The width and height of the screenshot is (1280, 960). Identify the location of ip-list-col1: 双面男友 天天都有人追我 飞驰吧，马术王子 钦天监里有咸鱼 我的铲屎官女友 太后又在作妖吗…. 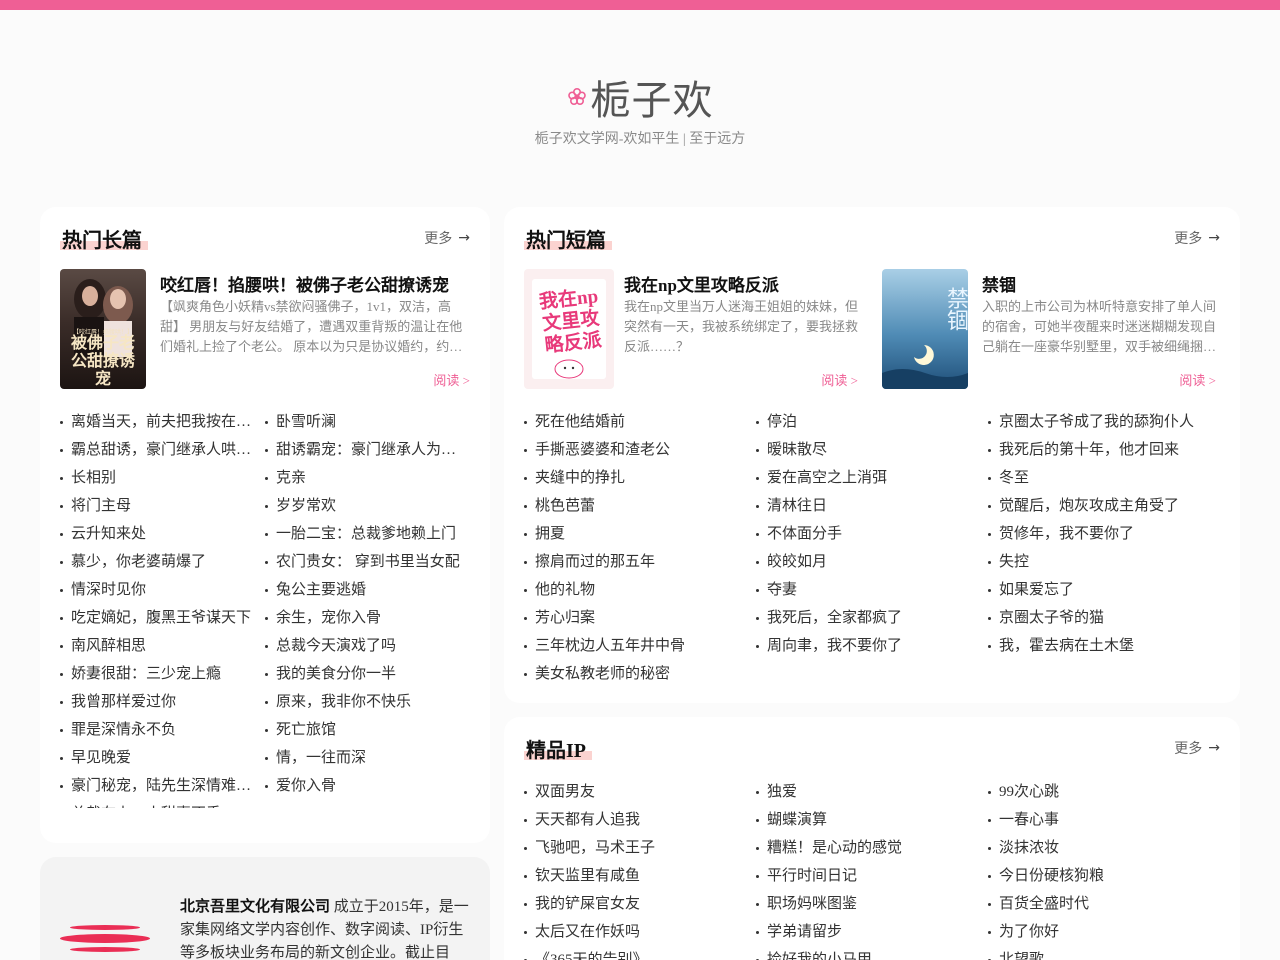
(634, 869).